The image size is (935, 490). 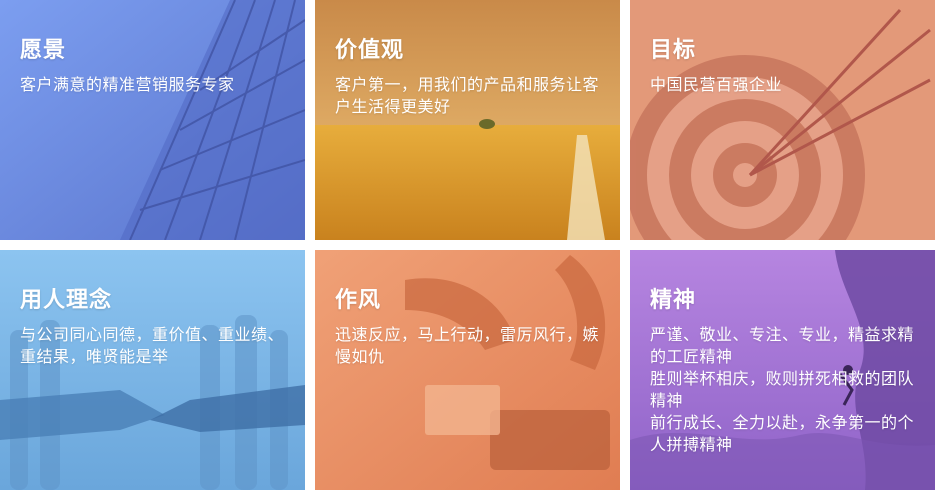 I want to click on card-text: 客户满意的精准营销服务专家, so click(x=127, y=84).